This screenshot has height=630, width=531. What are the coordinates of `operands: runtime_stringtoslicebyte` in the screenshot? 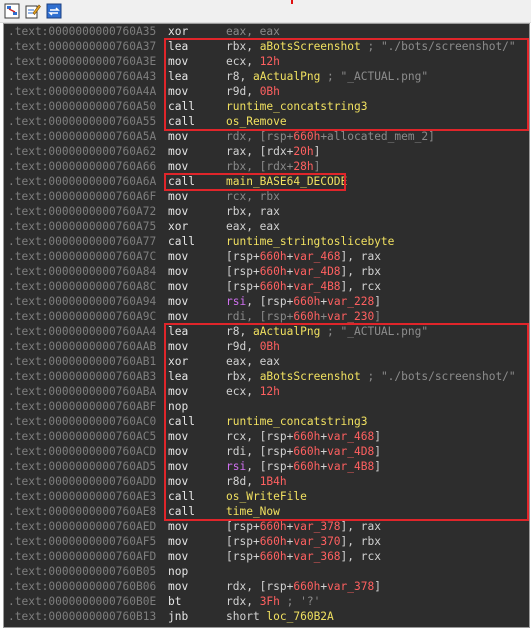 It's located at (310, 241).